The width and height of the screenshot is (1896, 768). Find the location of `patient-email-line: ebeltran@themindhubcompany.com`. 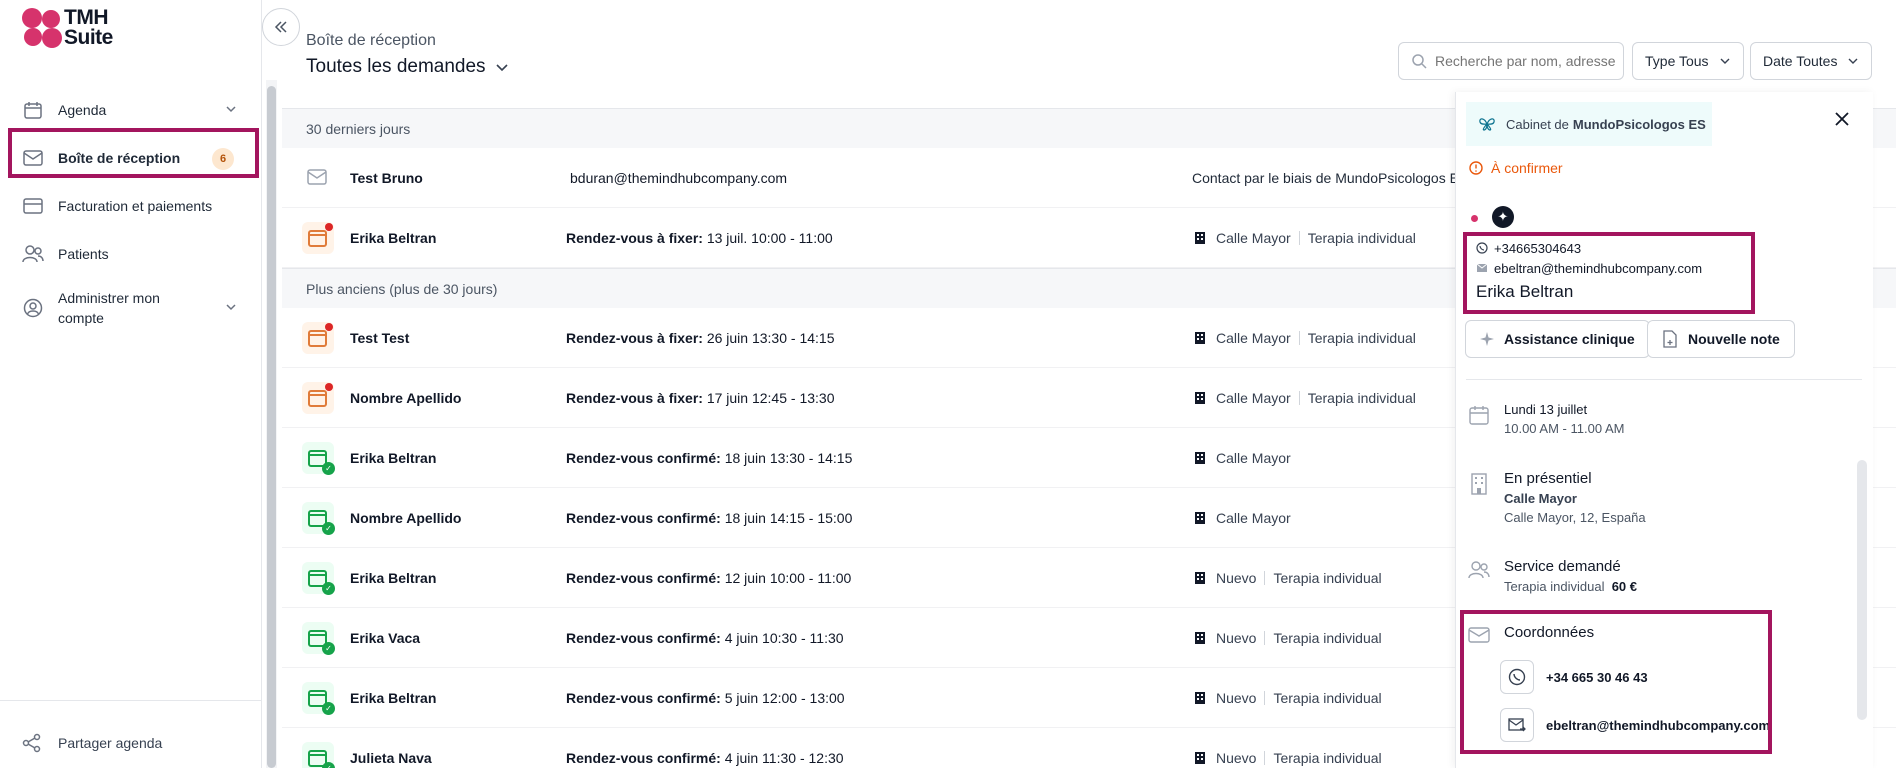

patient-email-line: ebeltran@themindhubcompany.com is located at coordinates (1589, 268).